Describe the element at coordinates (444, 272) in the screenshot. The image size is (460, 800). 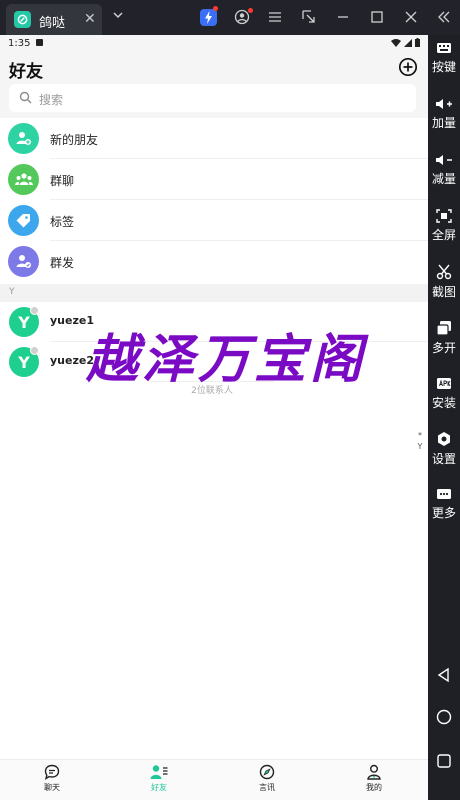
I see `scissors-icon` at that location.